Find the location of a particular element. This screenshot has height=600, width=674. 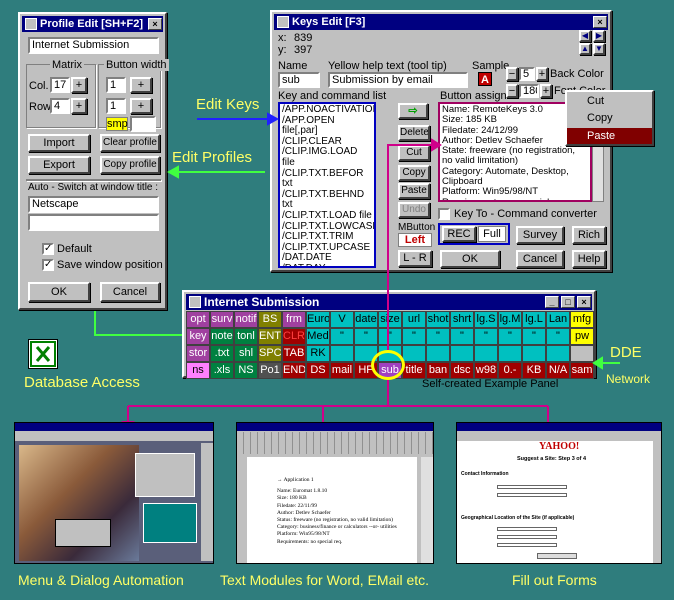

thumb-toolbars is located at coordinates (335, 443).